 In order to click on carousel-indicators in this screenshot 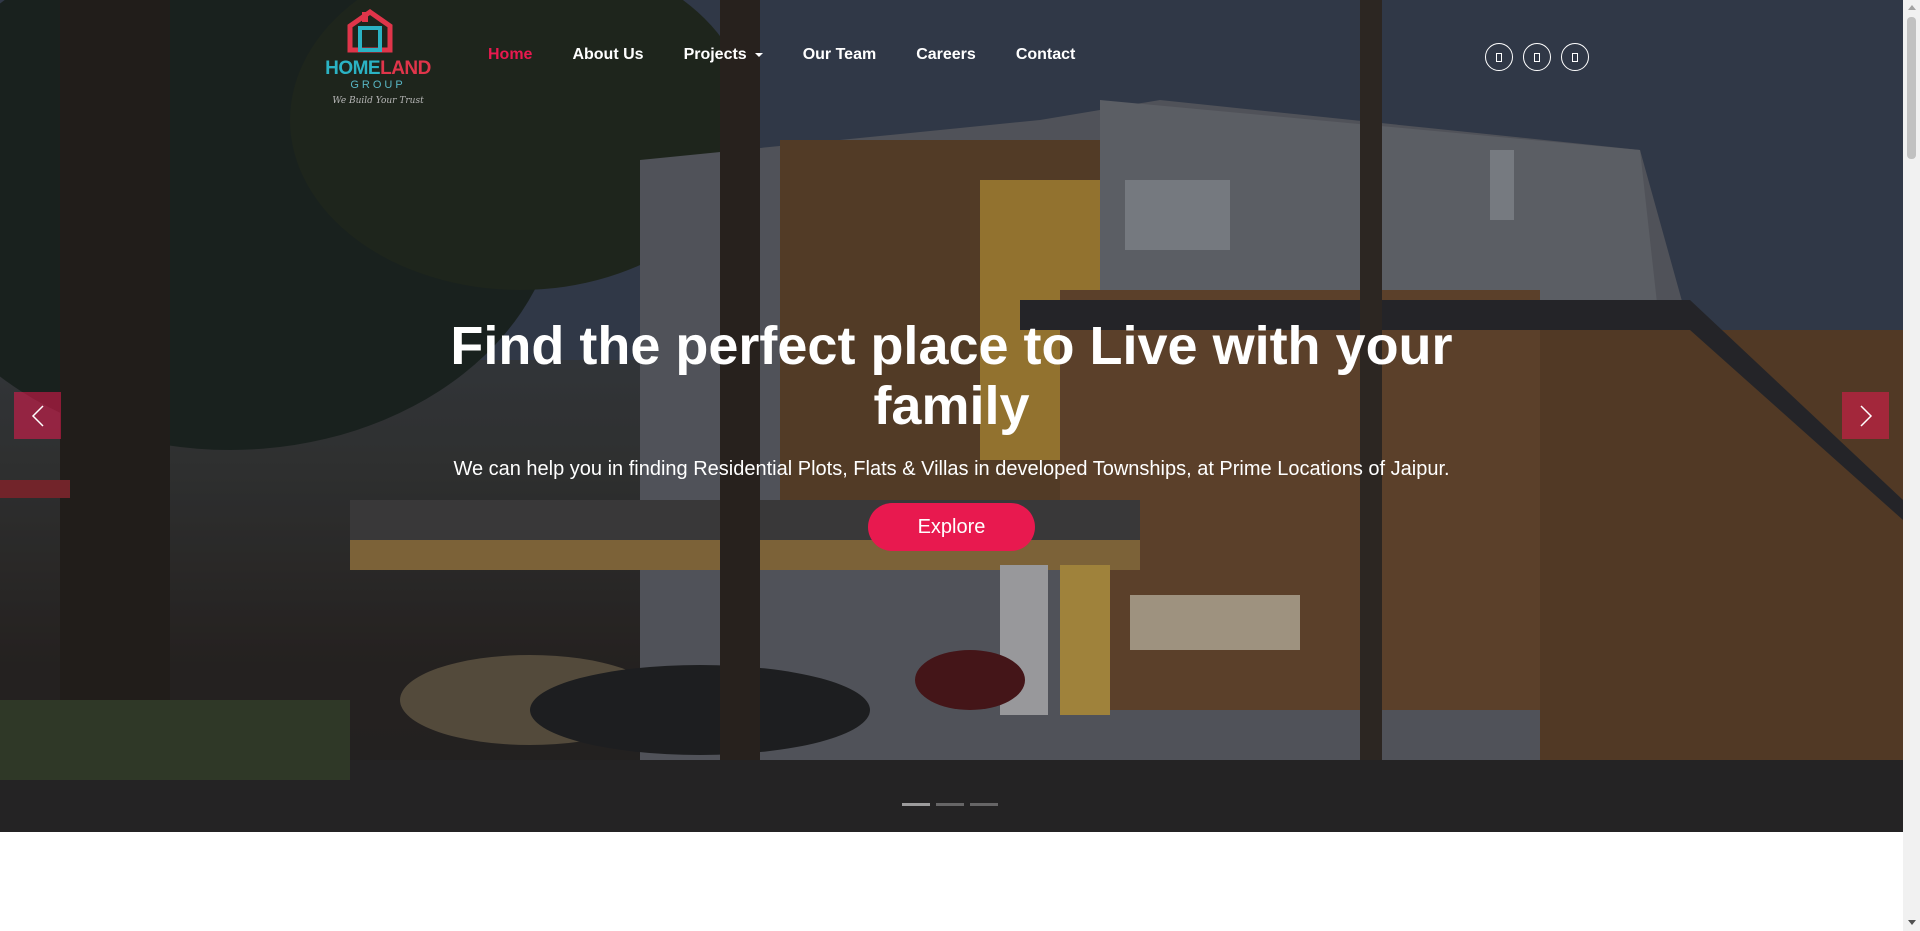, I will do `click(950, 804)`.